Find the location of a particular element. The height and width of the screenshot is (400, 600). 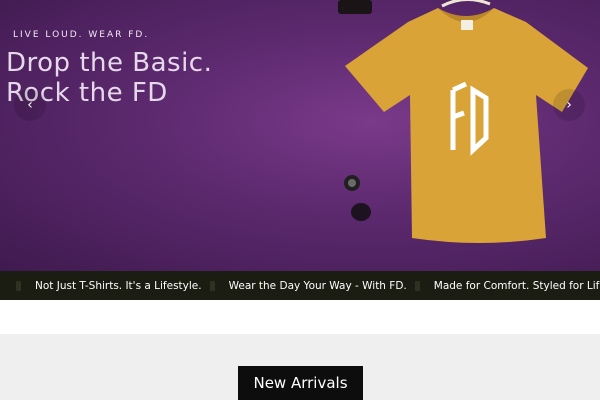

ticker-item-text: Not Just T-Shirts. It's a Lifestyle. is located at coordinates (118, 285).